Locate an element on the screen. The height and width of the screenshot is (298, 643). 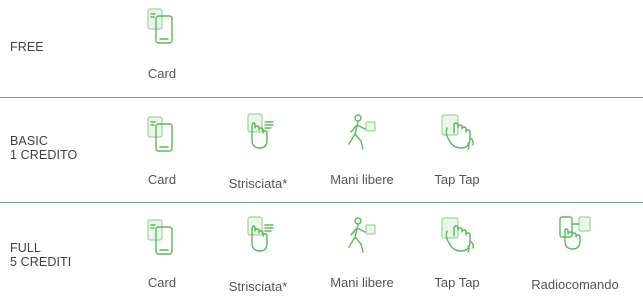
feature-label: Radiocomando is located at coordinates (575, 284).